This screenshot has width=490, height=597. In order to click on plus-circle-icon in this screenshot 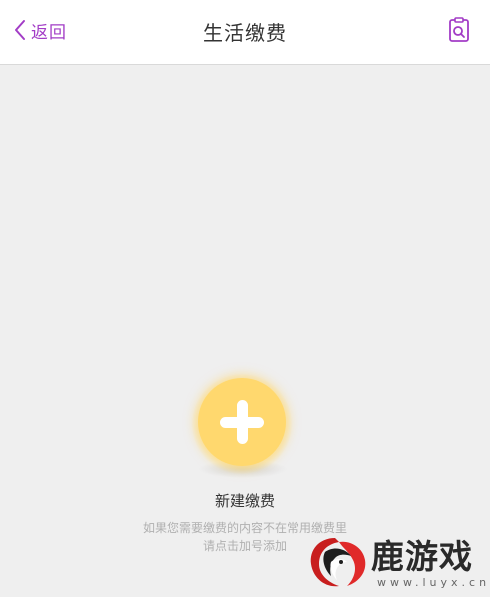, I will do `click(242, 422)`.